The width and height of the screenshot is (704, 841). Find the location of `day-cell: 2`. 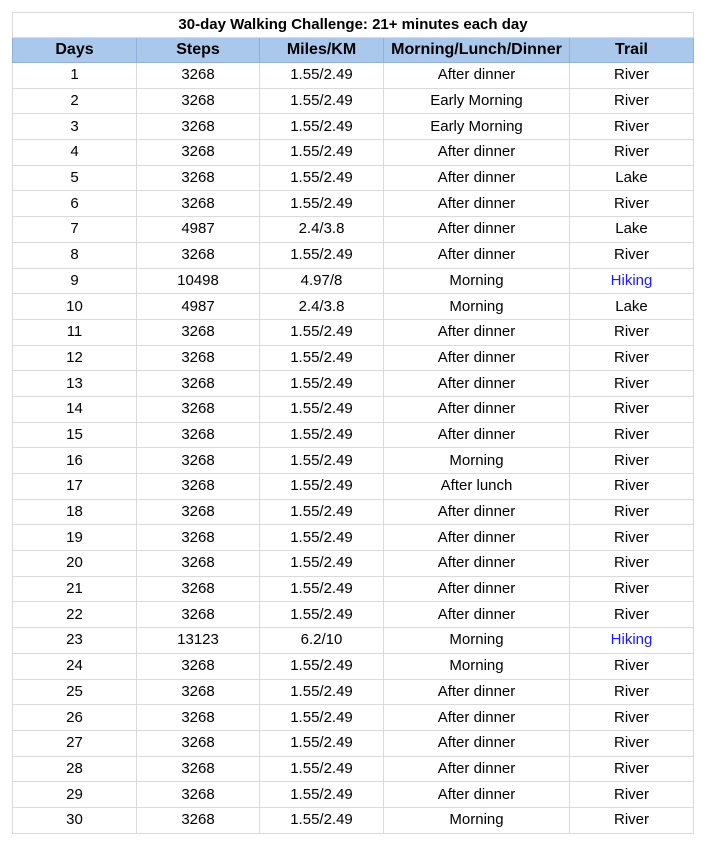

day-cell: 2 is located at coordinates (74, 101).